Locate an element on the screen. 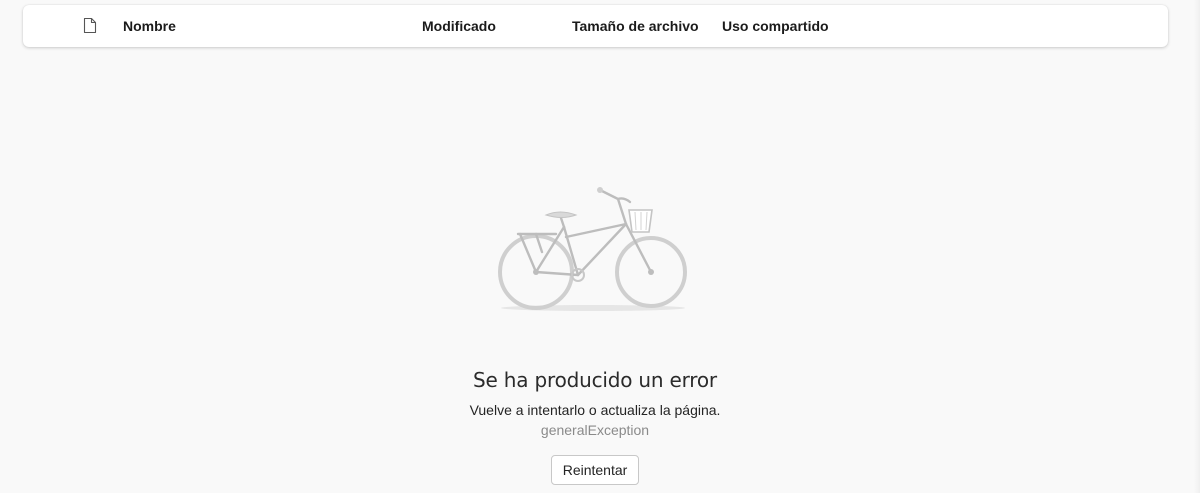 The height and width of the screenshot is (493, 1200). column-header-file-size: Tamaño de archivo is located at coordinates (635, 26).